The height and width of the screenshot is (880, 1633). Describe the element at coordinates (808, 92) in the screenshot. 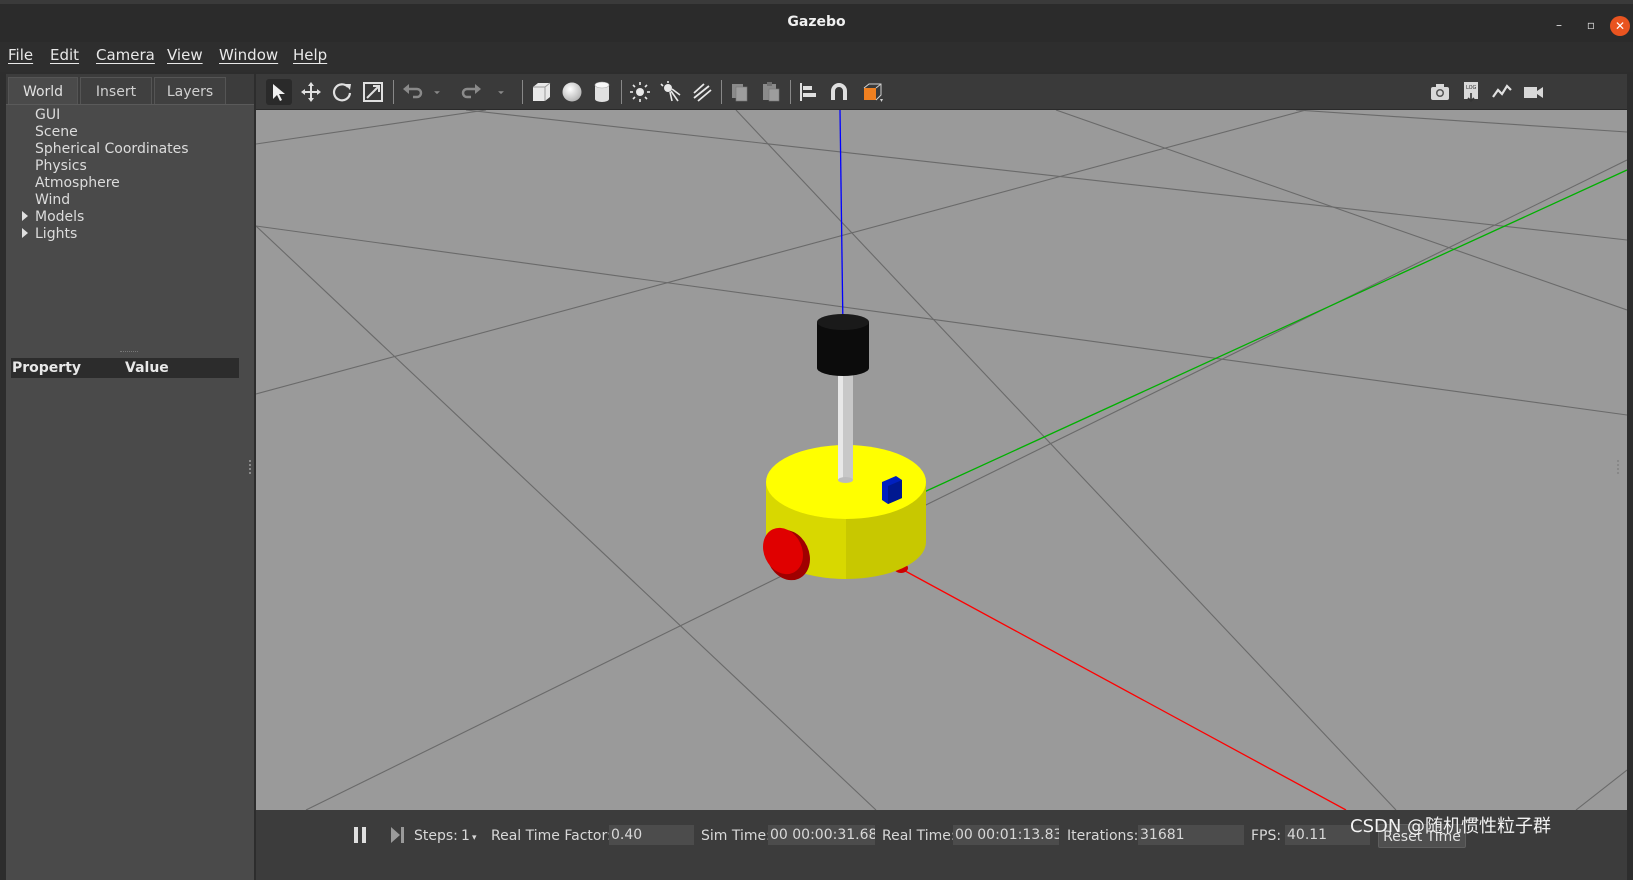

I see `align-icon` at that location.